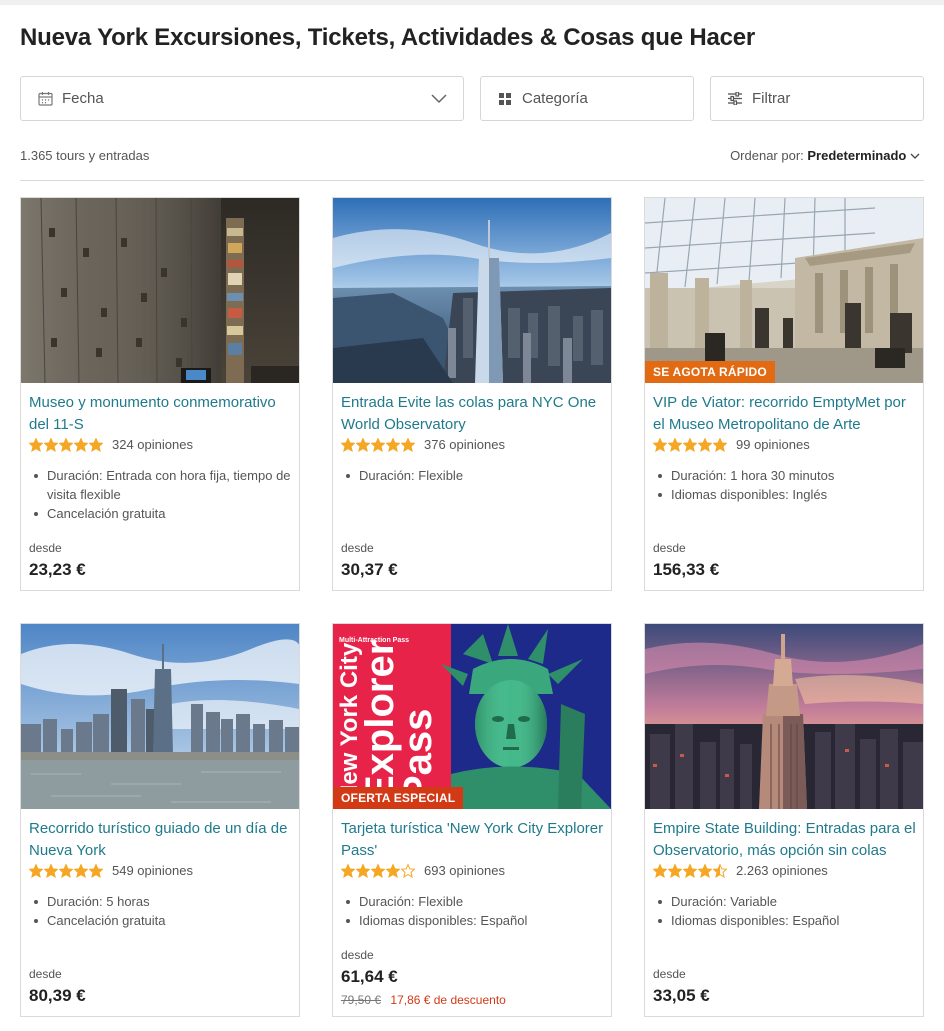  Describe the element at coordinates (773, 444) in the screenshot. I see `review-count: 99 opiniones` at that location.